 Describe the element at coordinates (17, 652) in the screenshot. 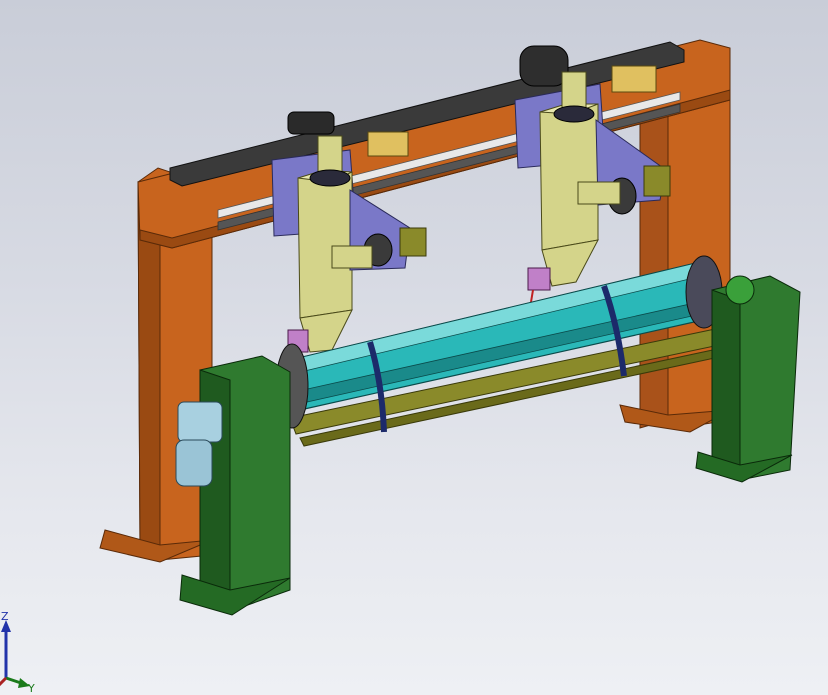

I see `axis-triad: Z Y` at that location.